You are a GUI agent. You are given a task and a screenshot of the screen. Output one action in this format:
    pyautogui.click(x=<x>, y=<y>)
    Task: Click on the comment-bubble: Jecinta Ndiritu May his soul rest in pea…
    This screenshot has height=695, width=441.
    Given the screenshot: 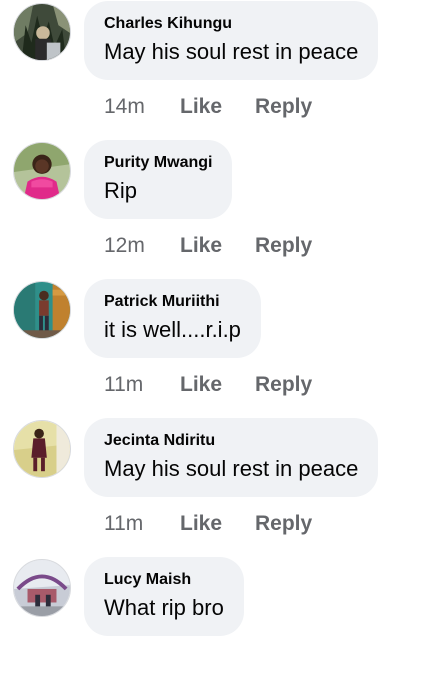 What is the action you would take?
    pyautogui.click(x=231, y=457)
    